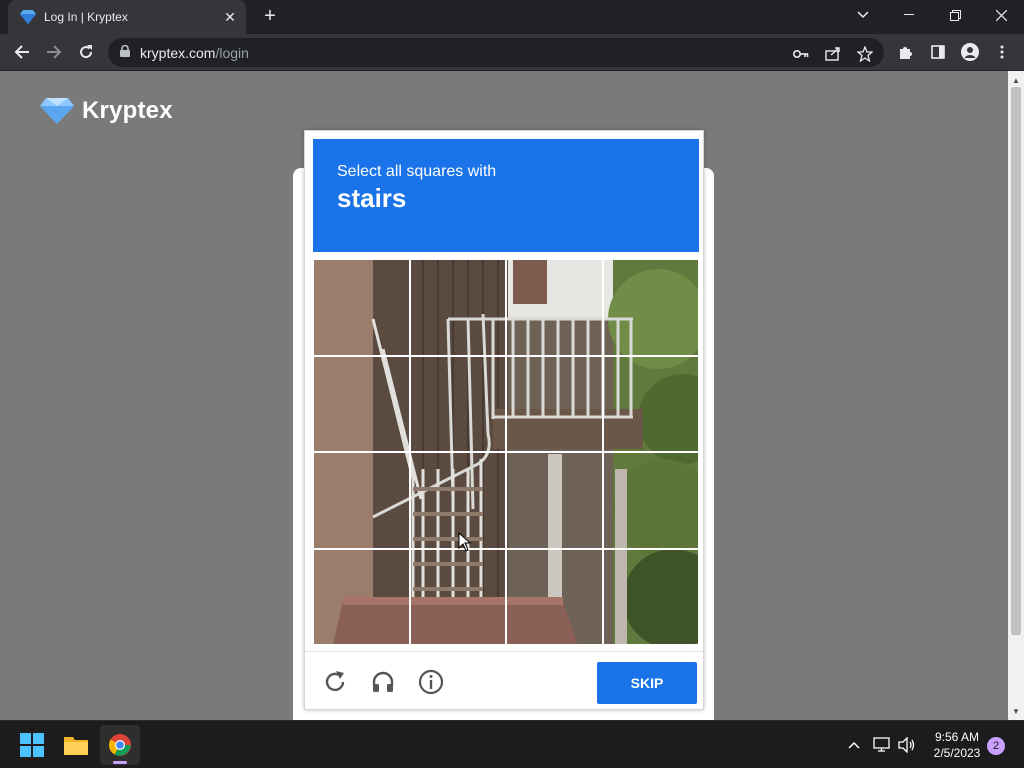  What do you see at coordinates (372, 198) in the screenshot?
I see `challenge-target: stairs` at bounding box center [372, 198].